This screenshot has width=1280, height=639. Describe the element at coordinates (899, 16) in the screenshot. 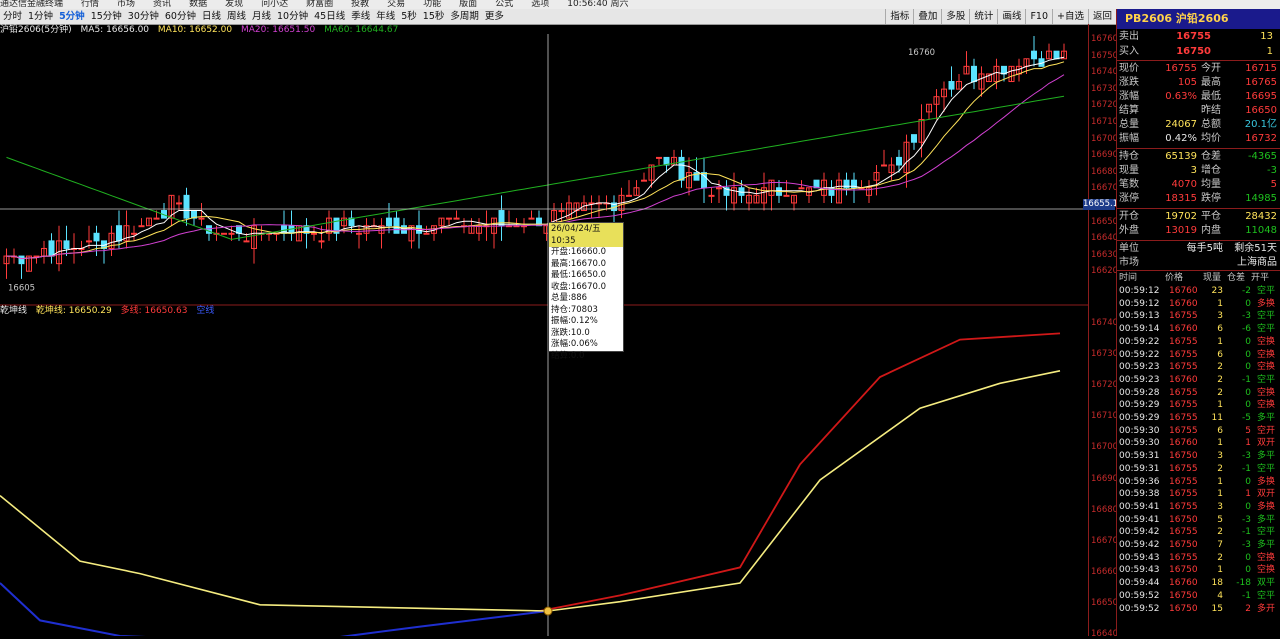

I see `chart-tool-button: 指标` at that location.